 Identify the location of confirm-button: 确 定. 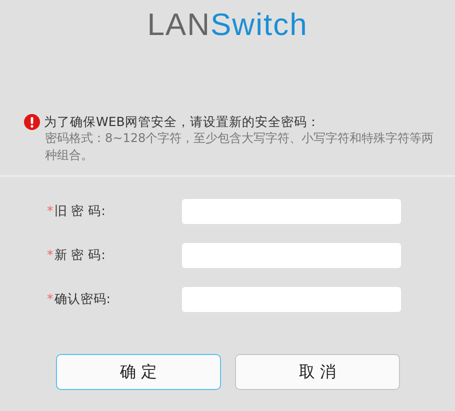
(138, 372).